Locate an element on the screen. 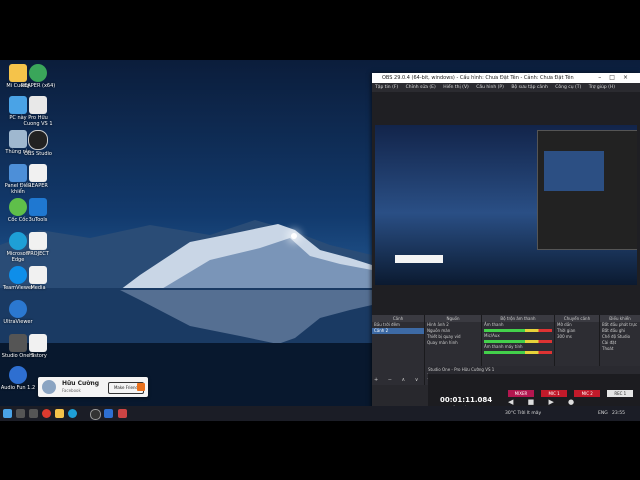  desktop-icon-media: Media is located at coordinates (38, 278).